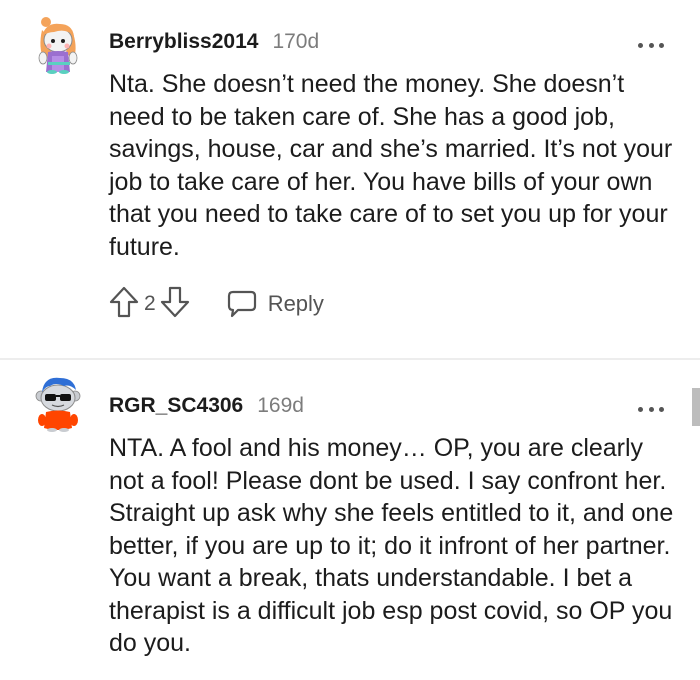 This screenshot has width=700, height=680. I want to click on reply-button: Reply, so click(275, 304).